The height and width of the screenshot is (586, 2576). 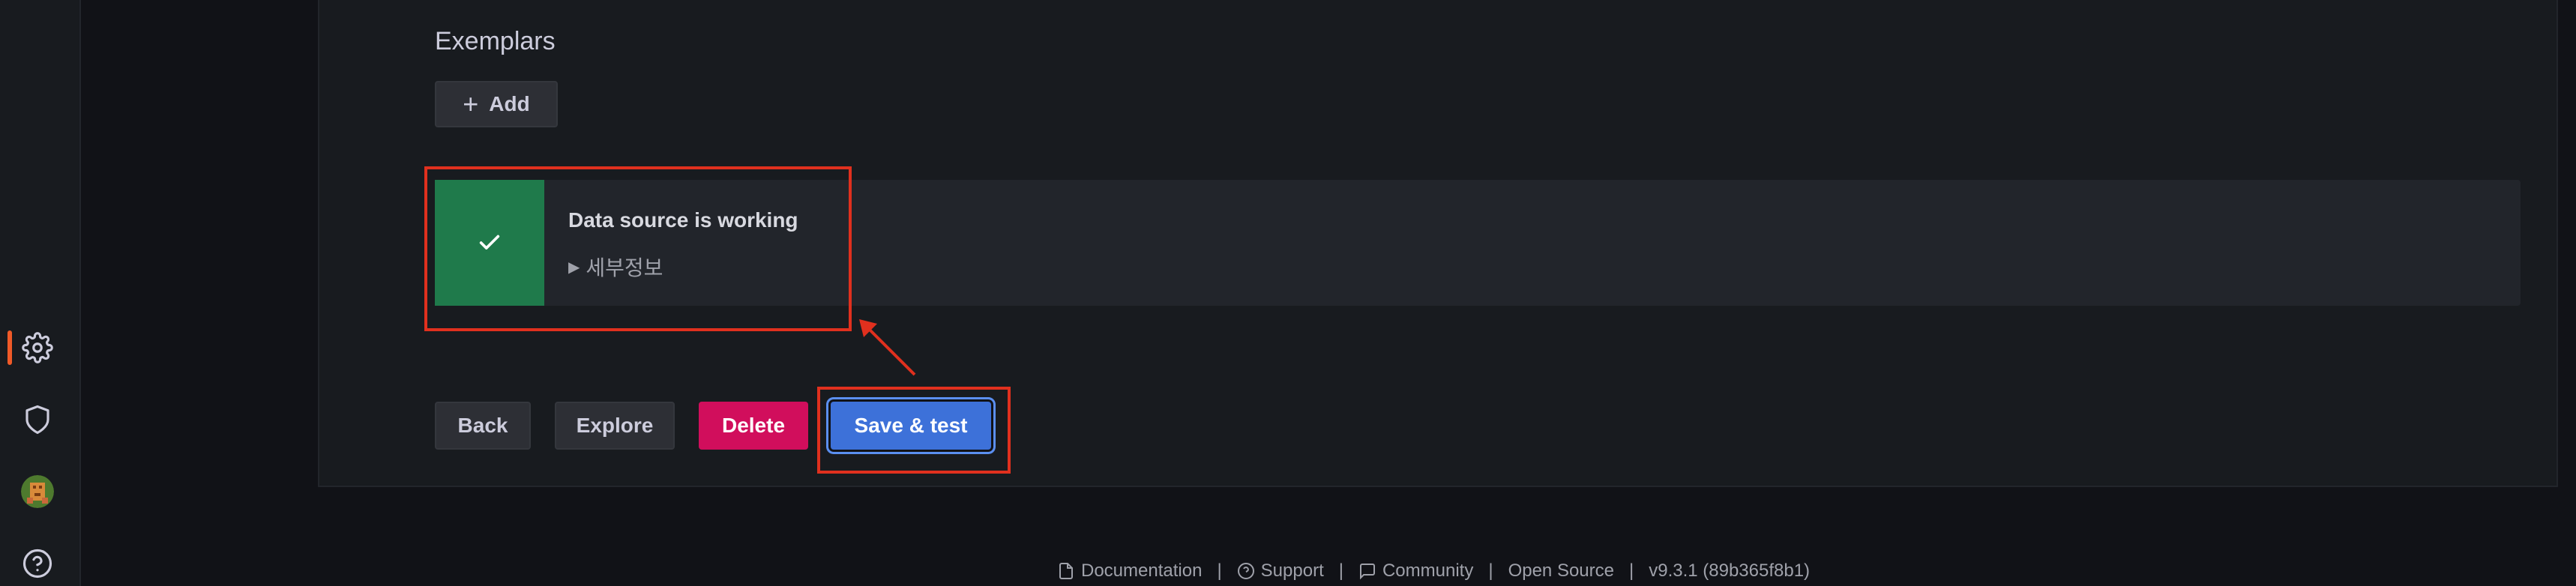 What do you see at coordinates (615, 426) in the screenshot?
I see `explore-button: Explore` at bounding box center [615, 426].